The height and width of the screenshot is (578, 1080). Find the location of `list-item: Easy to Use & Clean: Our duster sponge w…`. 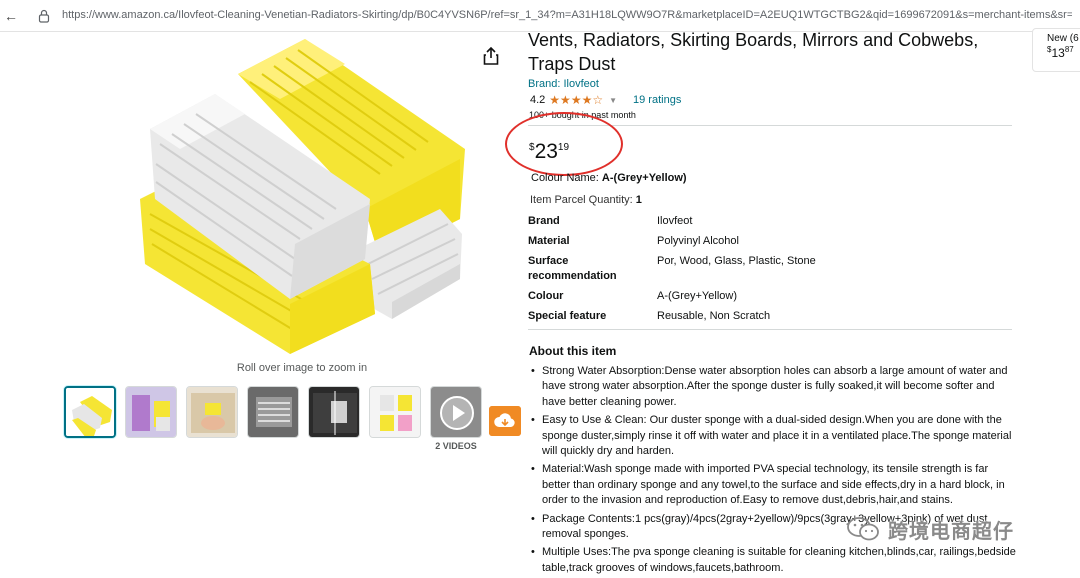

list-item: Easy to Use & Clean: Our duster sponge w… is located at coordinates (773, 436).